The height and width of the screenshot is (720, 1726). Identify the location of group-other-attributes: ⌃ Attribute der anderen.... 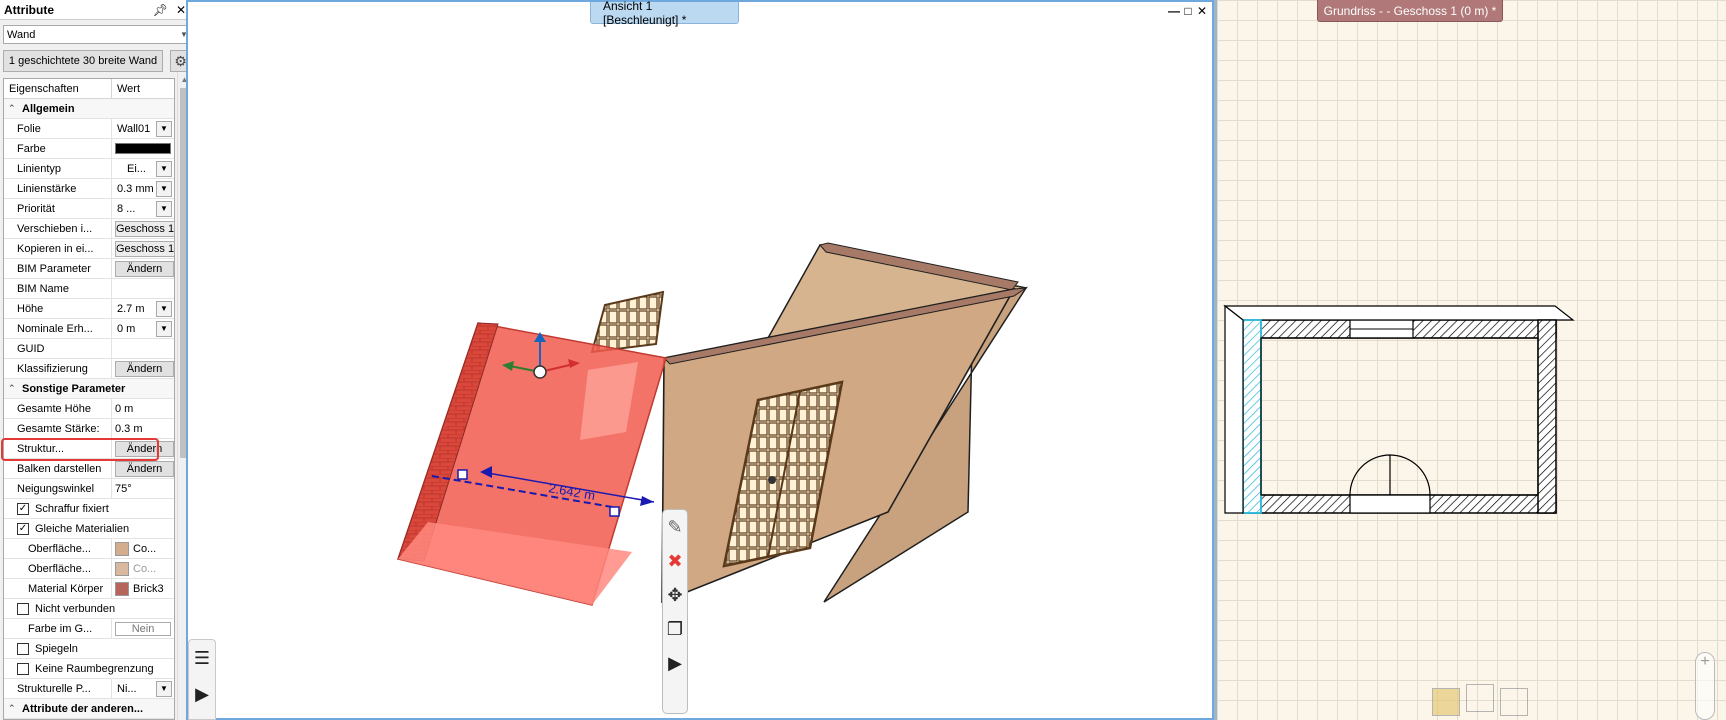
(89, 709).